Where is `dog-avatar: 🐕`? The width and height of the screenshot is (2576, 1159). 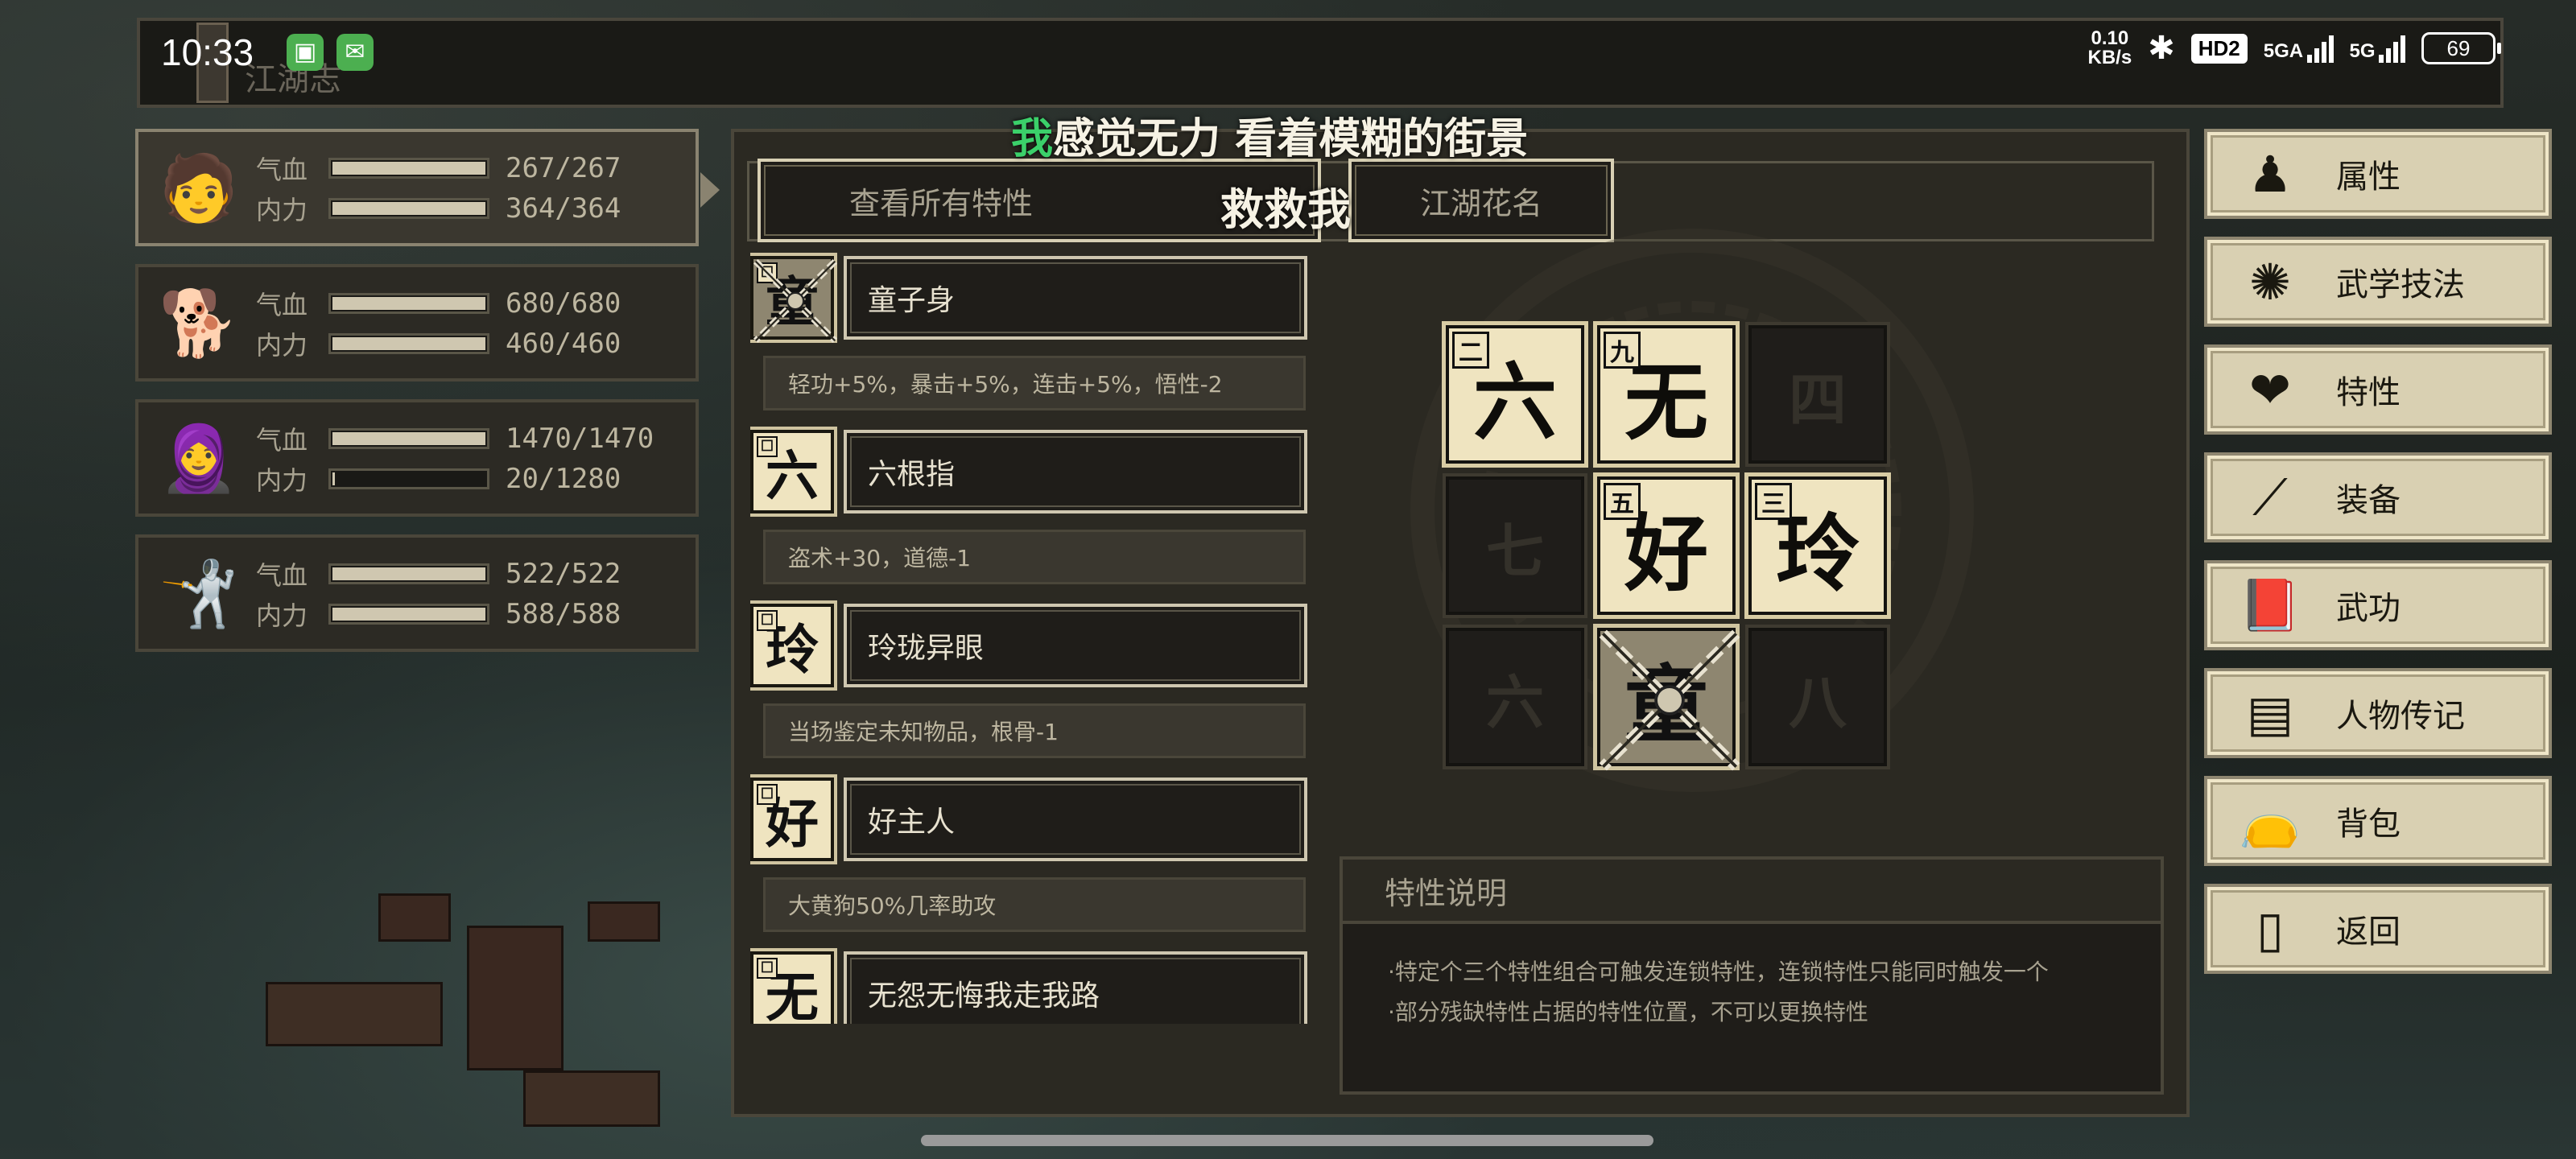
dog-avatar: 🐕 is located at coordinates (199, 323).